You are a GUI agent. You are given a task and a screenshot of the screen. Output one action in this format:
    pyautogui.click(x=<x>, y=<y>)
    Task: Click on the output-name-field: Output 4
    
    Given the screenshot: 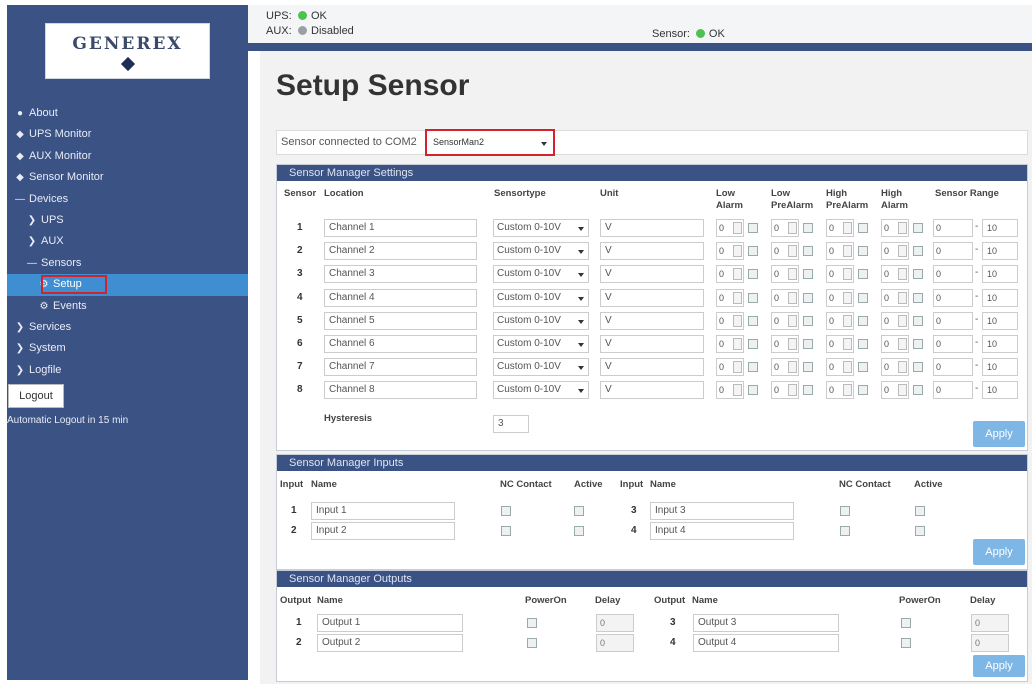 What is the action you would take?
    pyautogui.click(x=766, y=643)
    